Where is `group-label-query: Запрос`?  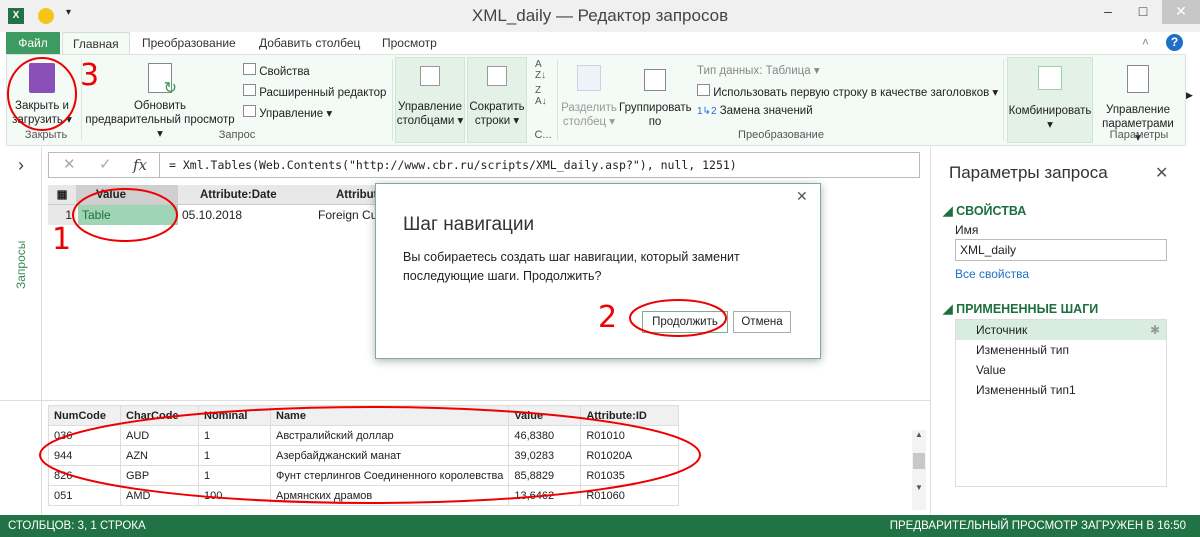
group-label-query: Запрос is located at coordinates (237, 135).